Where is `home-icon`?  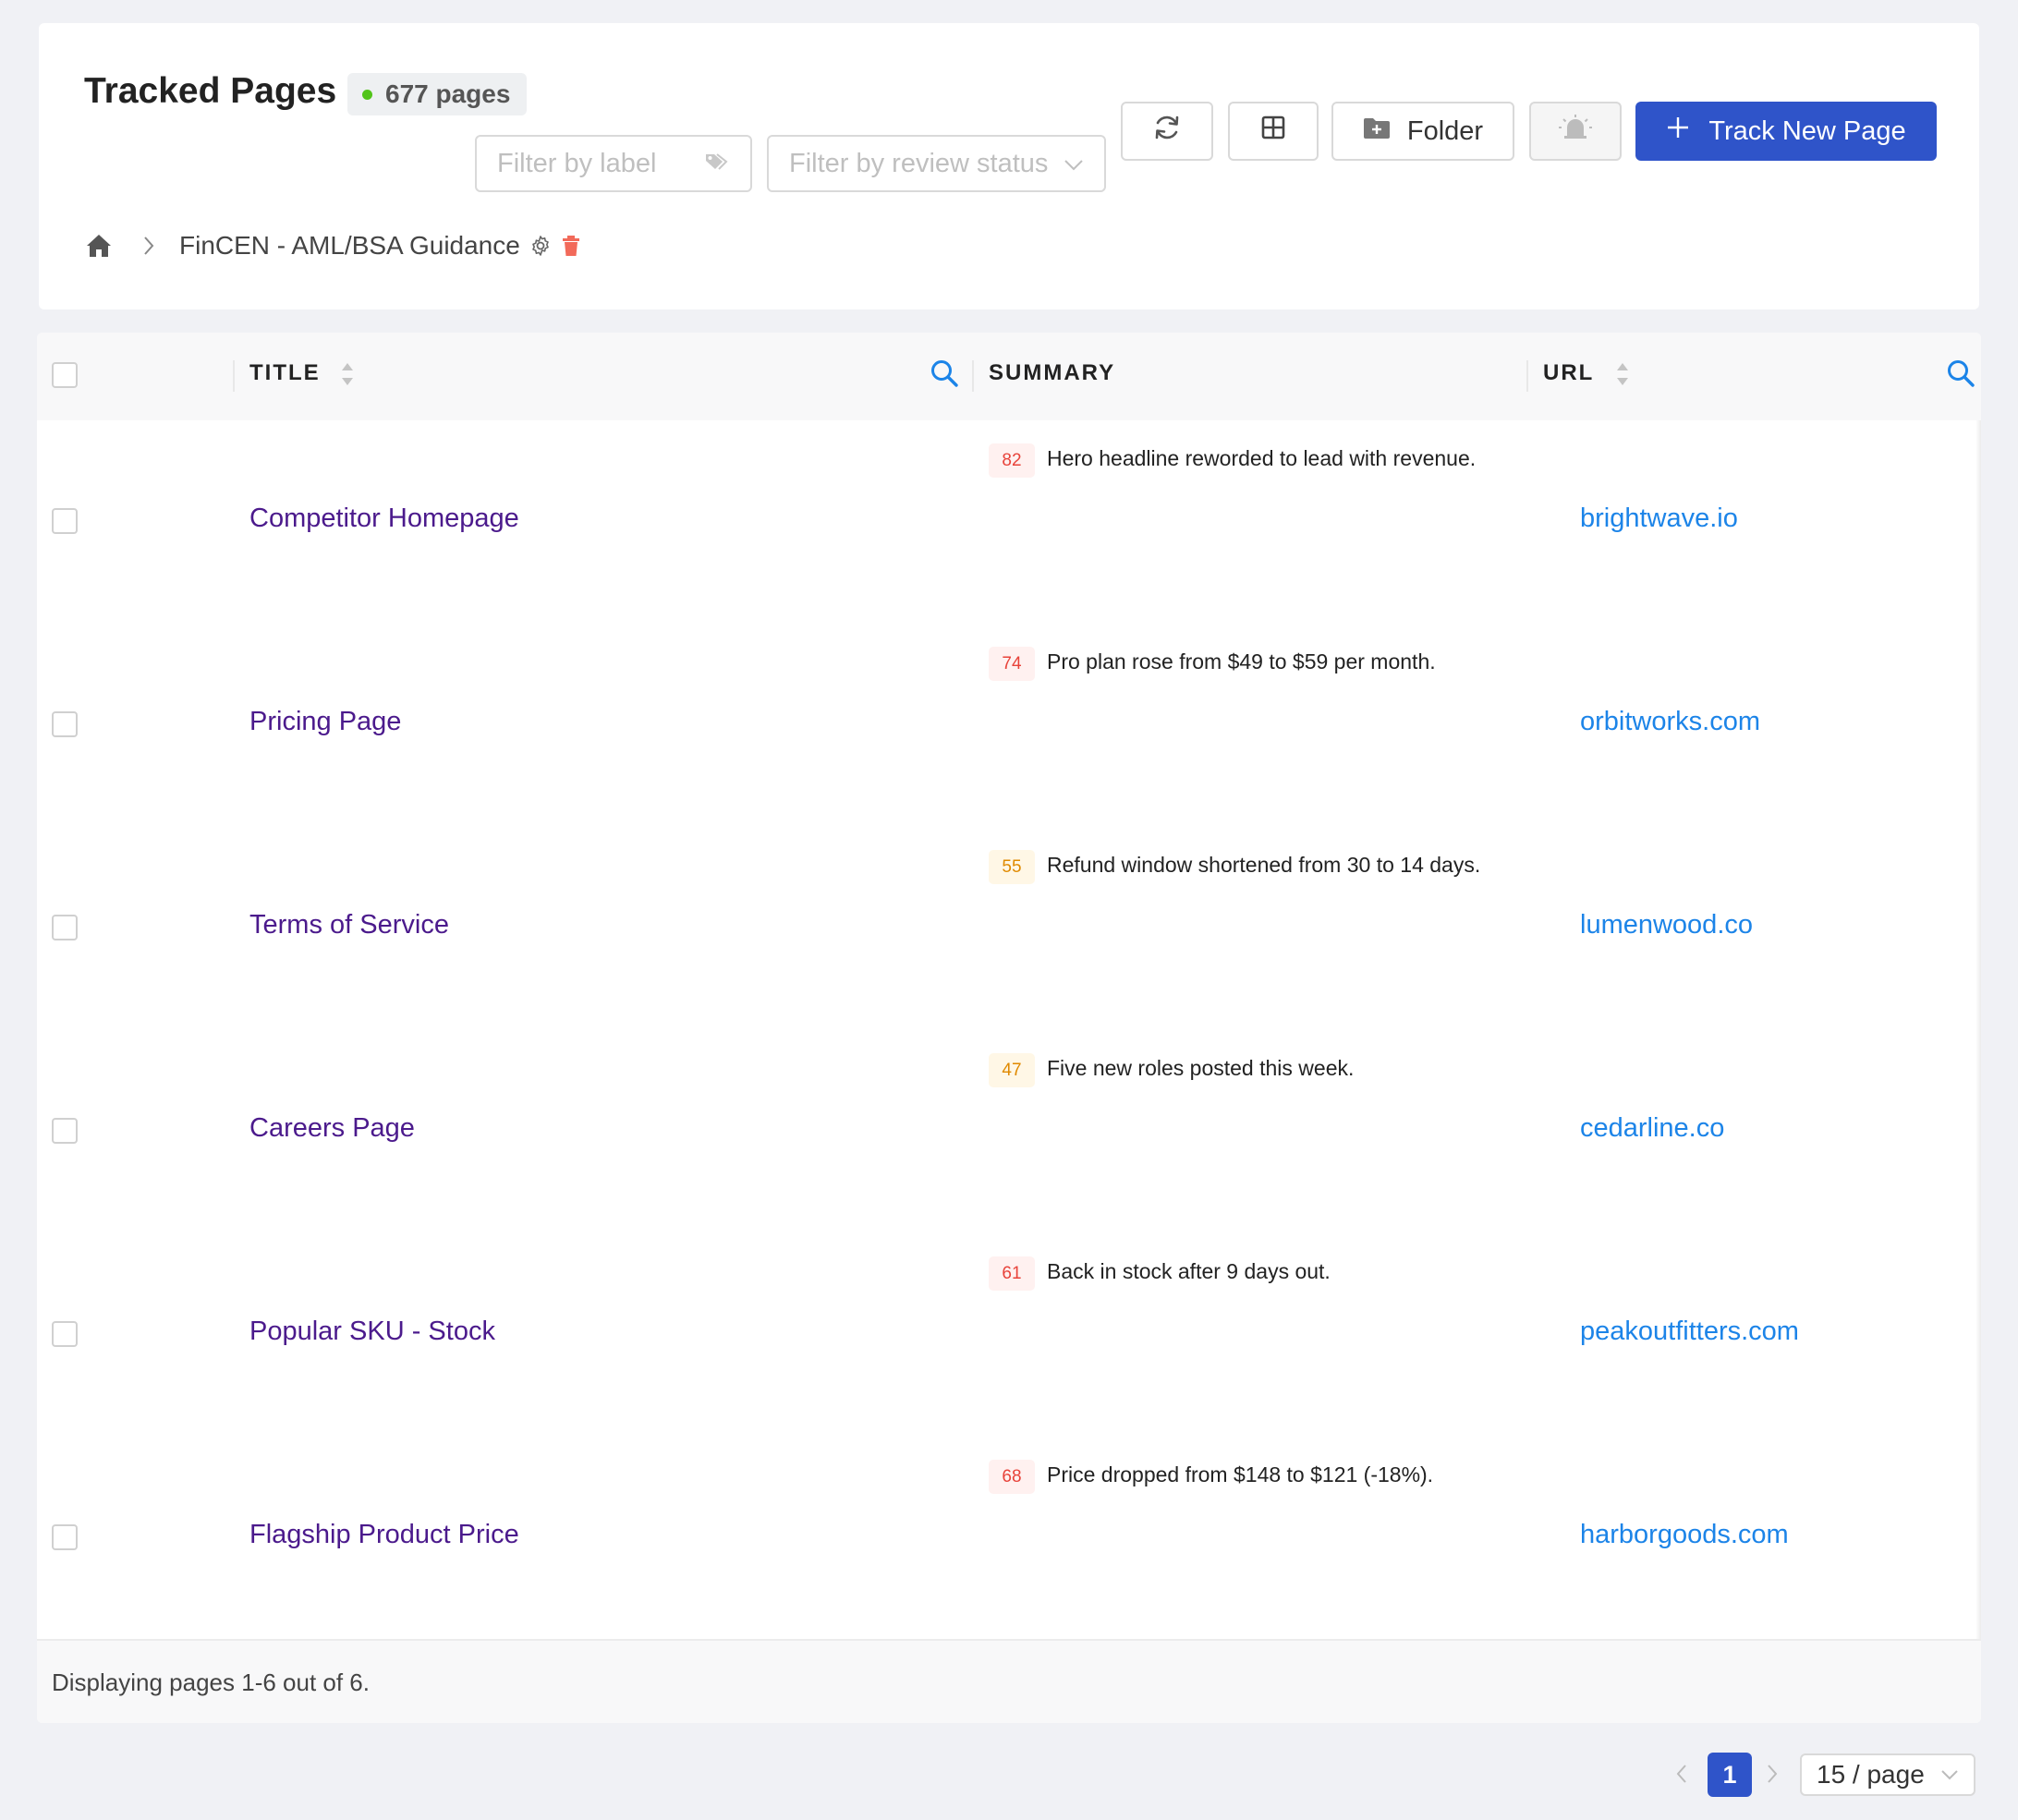
home-icon is located at coordinates (99, 246).